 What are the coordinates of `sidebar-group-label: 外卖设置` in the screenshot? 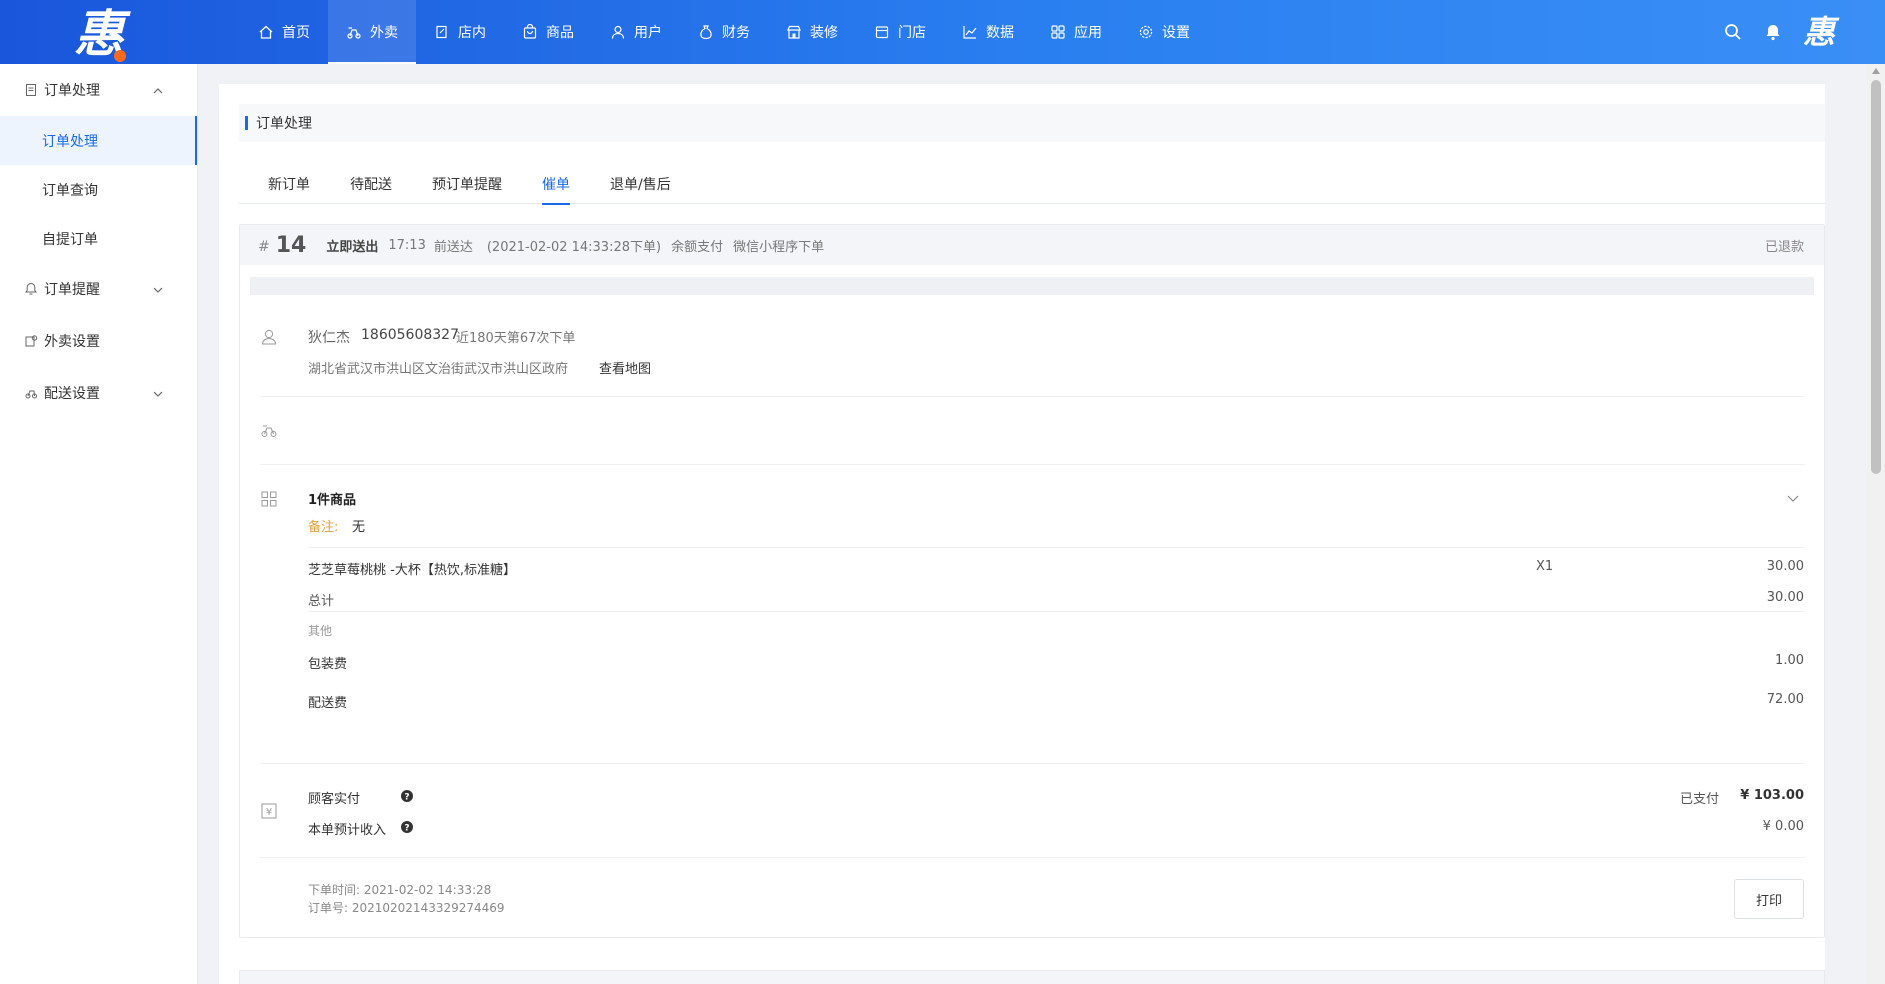 It's located at (72, 342).